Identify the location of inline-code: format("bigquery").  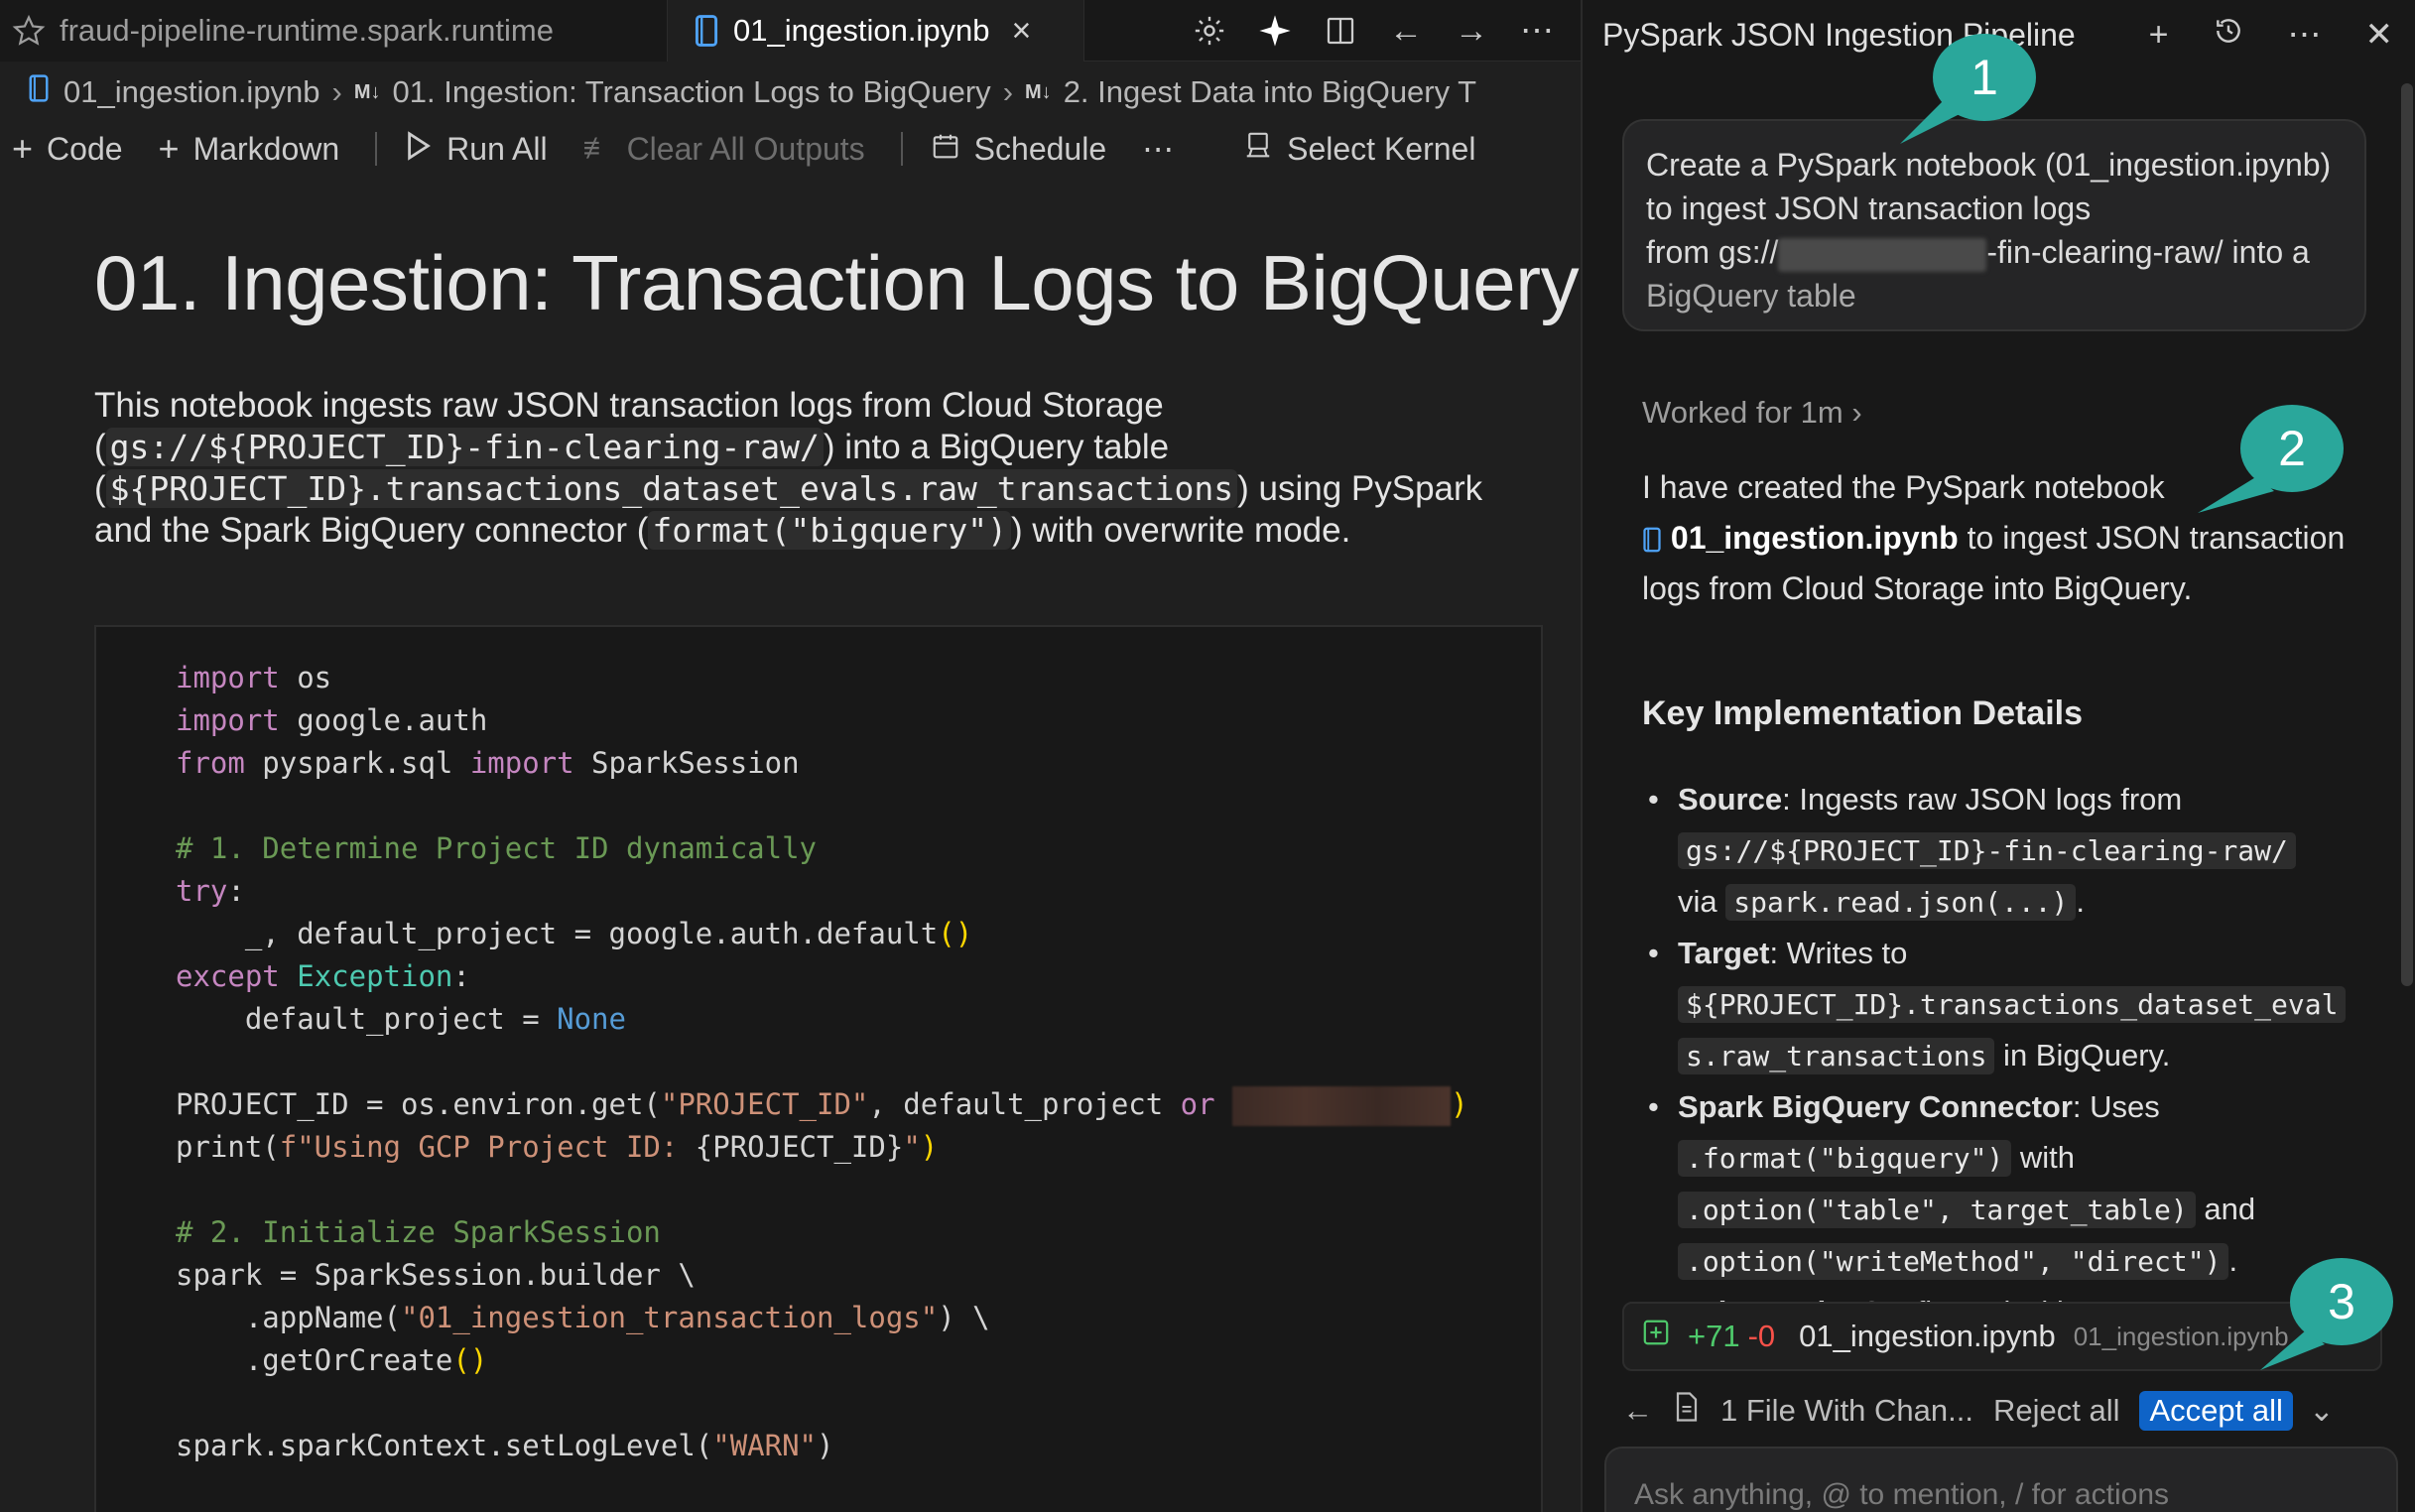
(829, 530).